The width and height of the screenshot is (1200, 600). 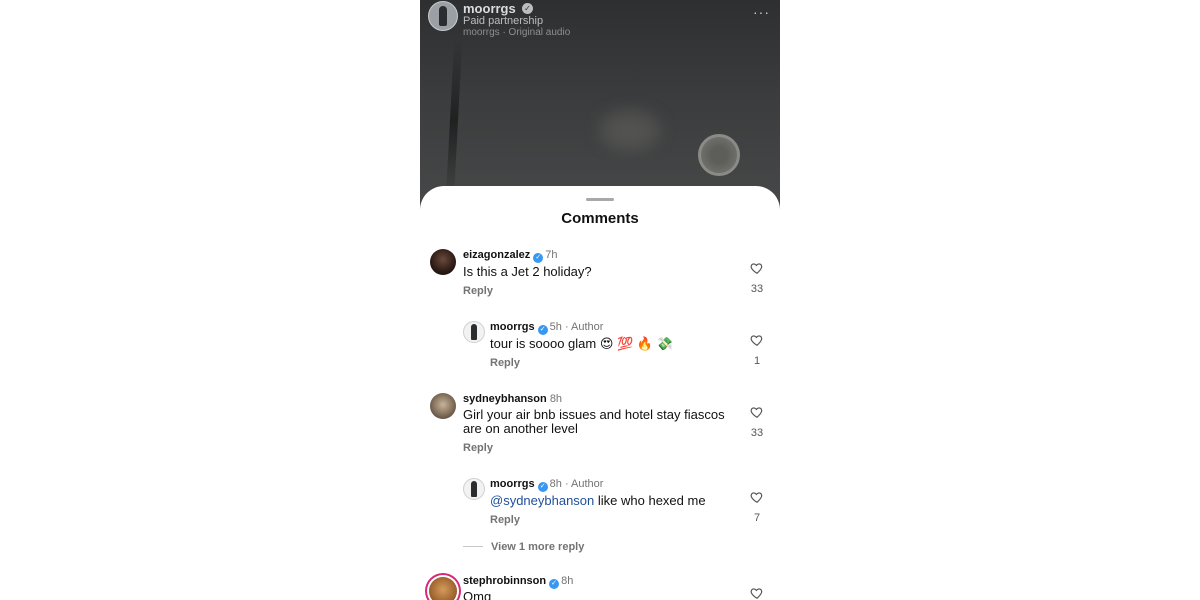 What do you see at coordinates (473, 546) in the screenshot?
I see `view-more-divider` at bounding box center [473, 546].